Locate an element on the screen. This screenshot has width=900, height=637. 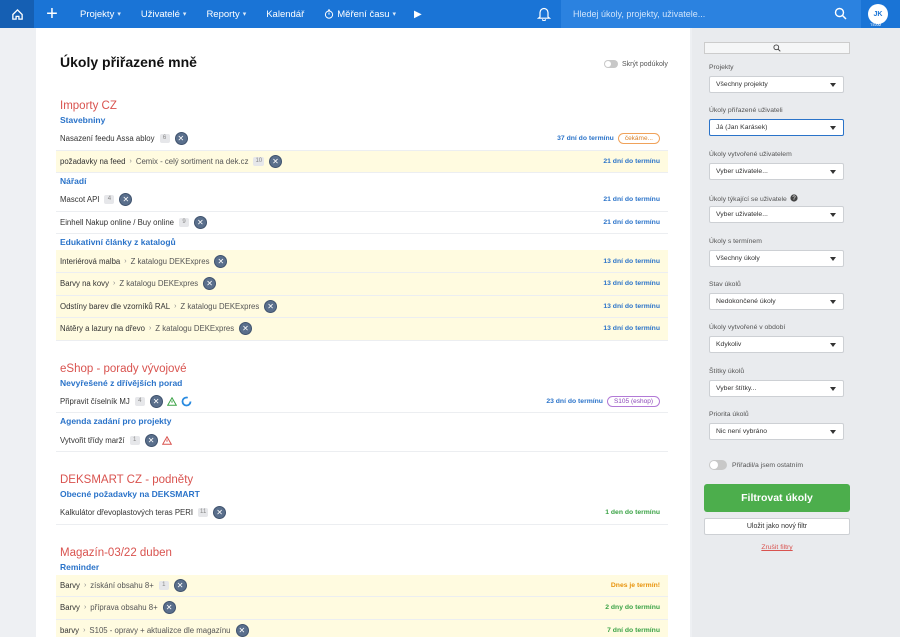
task-name: Mascot API is located at coordinates (79, 199).